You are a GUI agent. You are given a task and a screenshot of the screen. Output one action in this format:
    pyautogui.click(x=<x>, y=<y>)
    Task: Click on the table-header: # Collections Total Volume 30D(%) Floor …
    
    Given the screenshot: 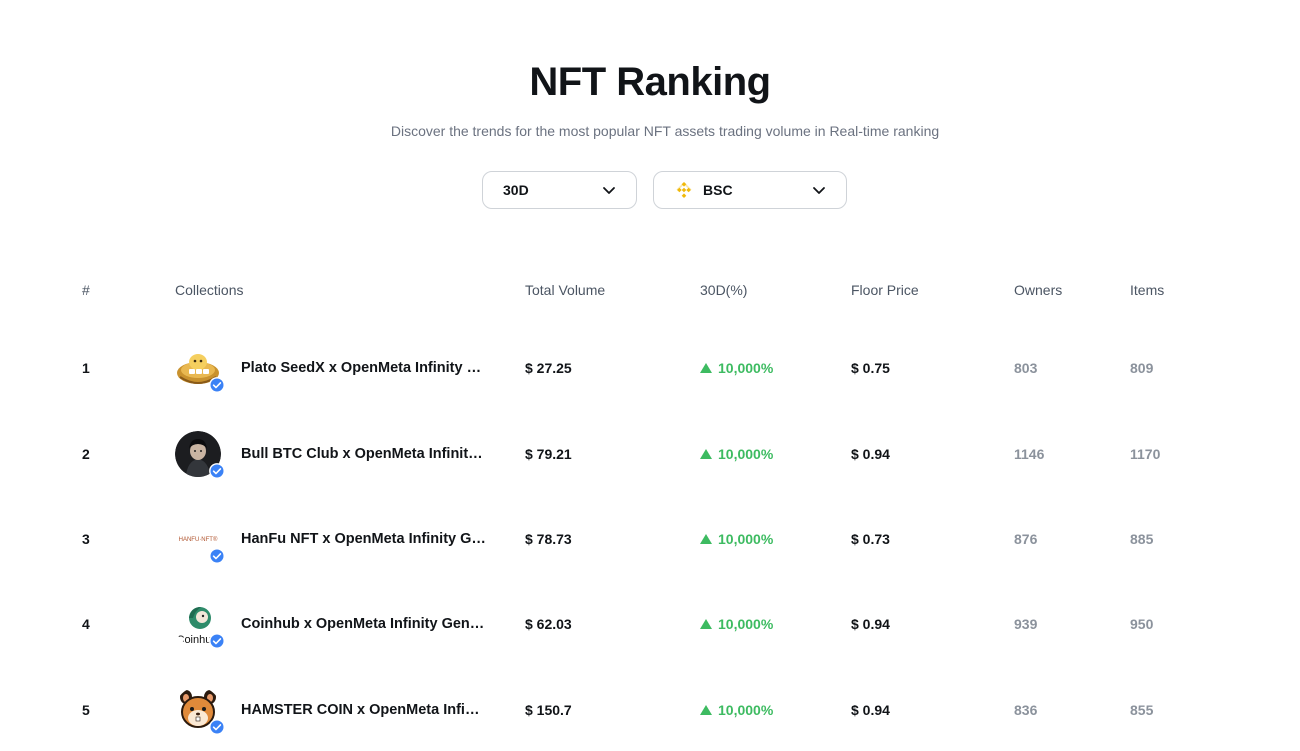 What is the action you would take?
    pyautogui.click(x=650, y=292)
    